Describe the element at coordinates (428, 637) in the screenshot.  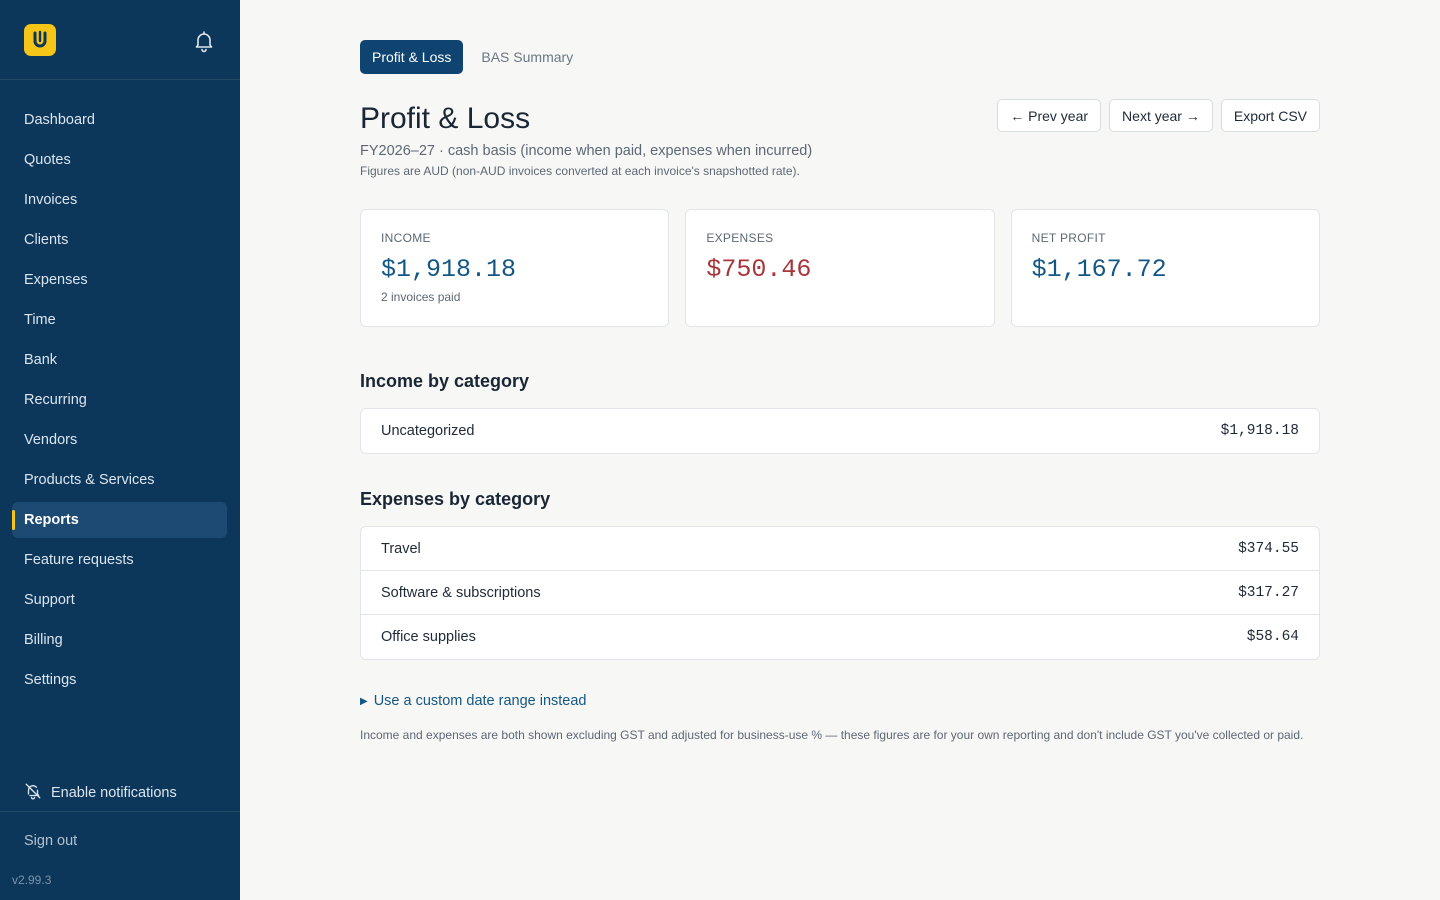
I see `category-name: Office supplies` at that location.